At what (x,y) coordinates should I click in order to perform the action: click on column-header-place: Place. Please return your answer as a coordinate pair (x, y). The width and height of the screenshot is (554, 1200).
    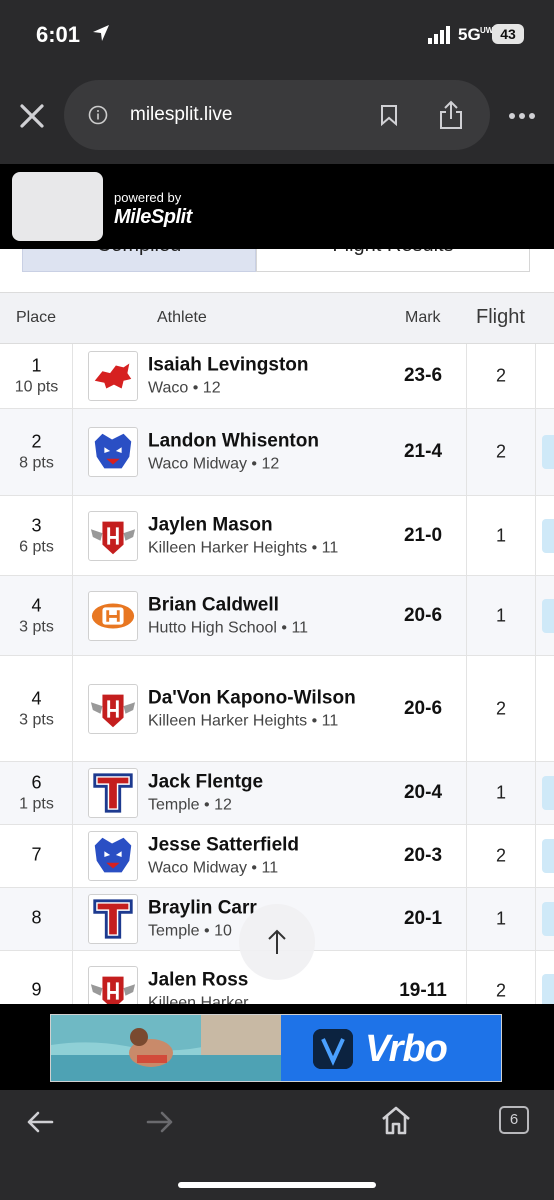
    Looking at the image, I should click on (36, 318).